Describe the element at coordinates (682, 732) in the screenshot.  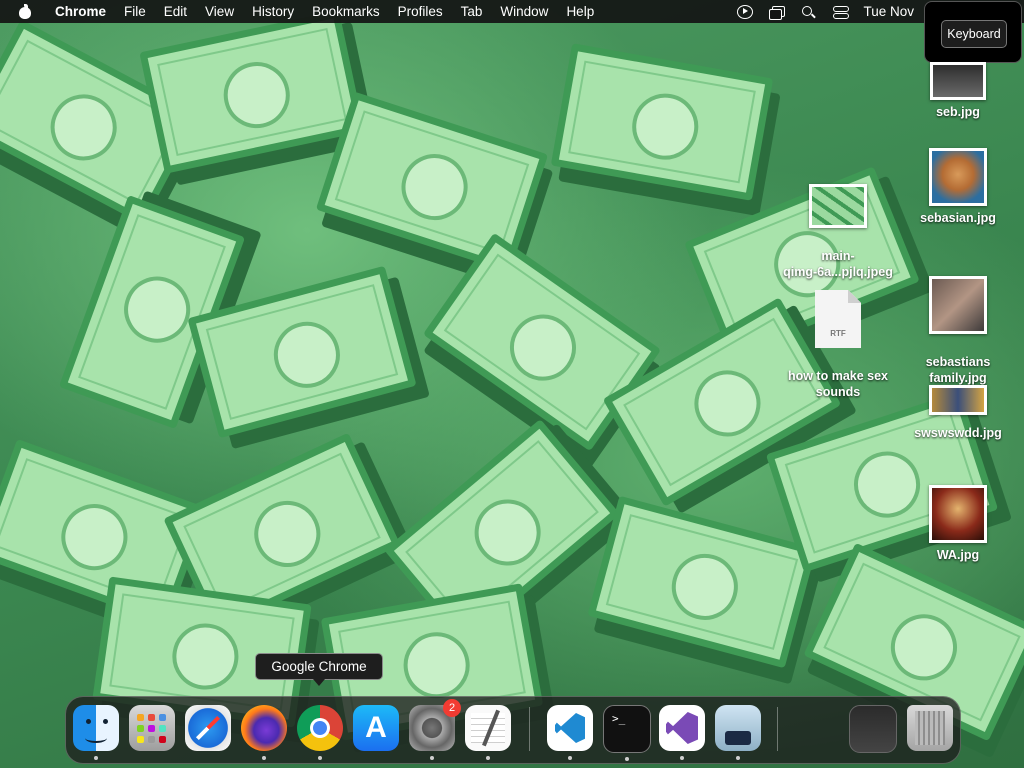
I see `visual-studio-icon` at that location.